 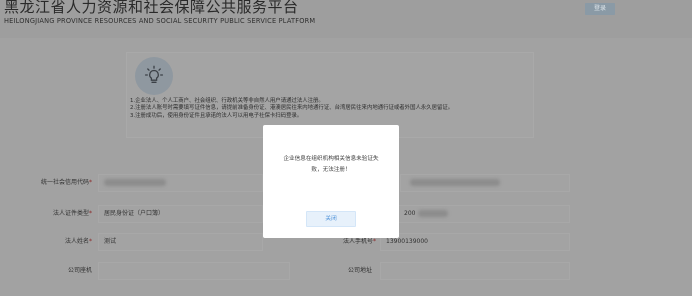 What do you see at coordinates (194, 271) in the screenshot?
I see `company-phone-input` at bounding box center [194, 271].